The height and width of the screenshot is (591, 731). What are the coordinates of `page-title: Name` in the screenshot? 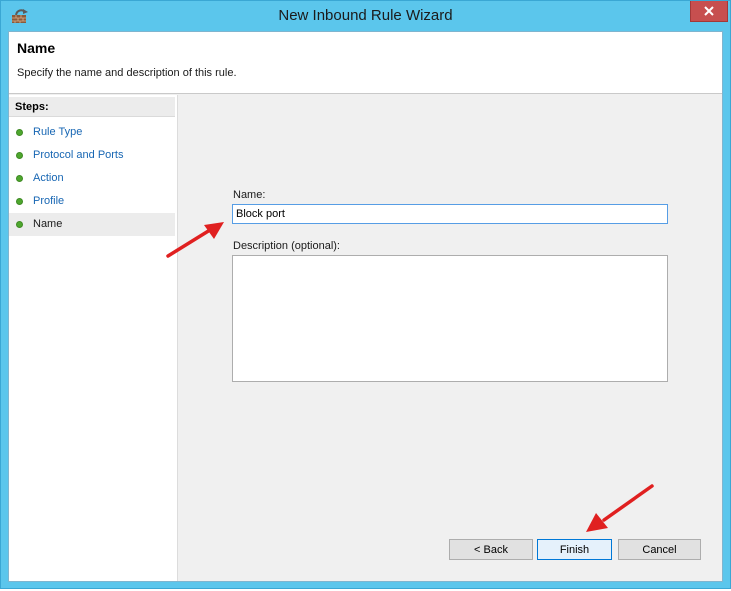 It's located at (36, 48).